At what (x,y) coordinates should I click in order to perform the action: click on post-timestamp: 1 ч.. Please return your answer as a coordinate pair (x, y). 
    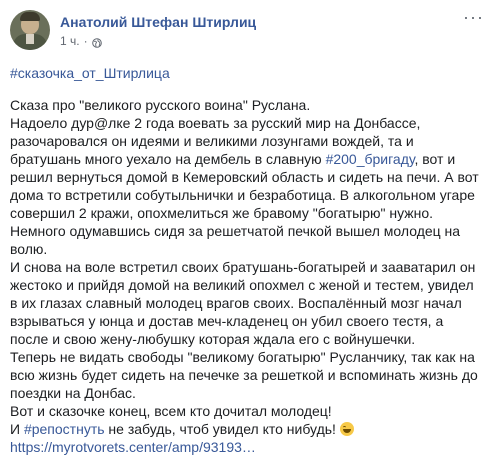
    Looking at the image, I should click on (70, 41).